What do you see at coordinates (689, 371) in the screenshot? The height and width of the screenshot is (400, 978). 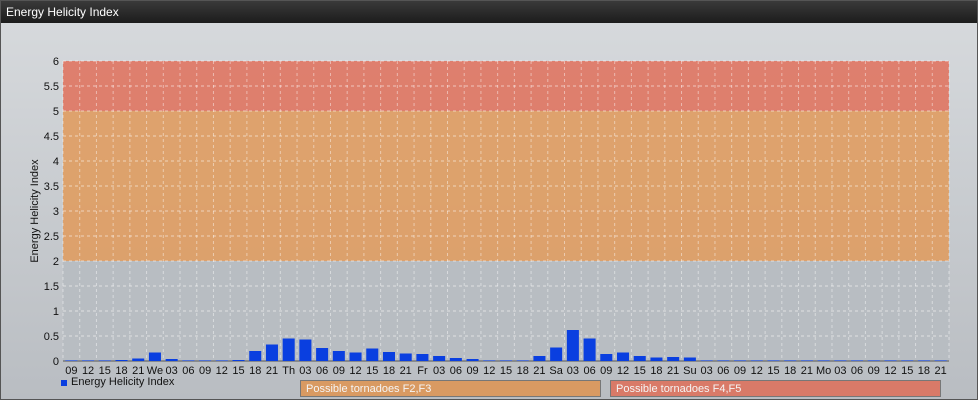 I see `x-tick-label: Su` at bounding box center [689, 371].